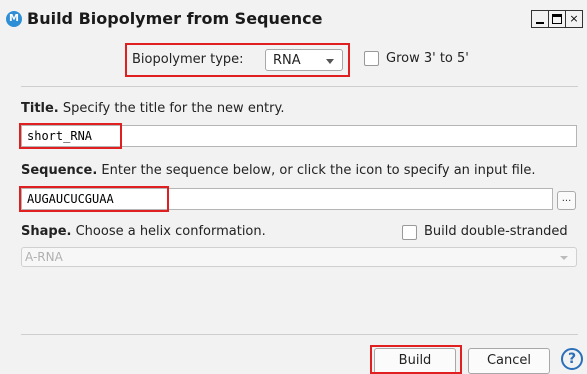 The height and width of the screenshot is (374, 587). I want to click on maximize-button, so click(557, 19).